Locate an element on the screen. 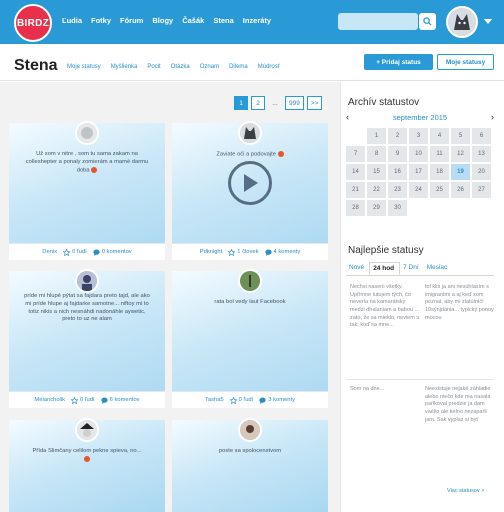 Image resolution: width=504 pixels, height=512 pixels. subtab-oznam: Oznam is located at coordinates (209, 67).